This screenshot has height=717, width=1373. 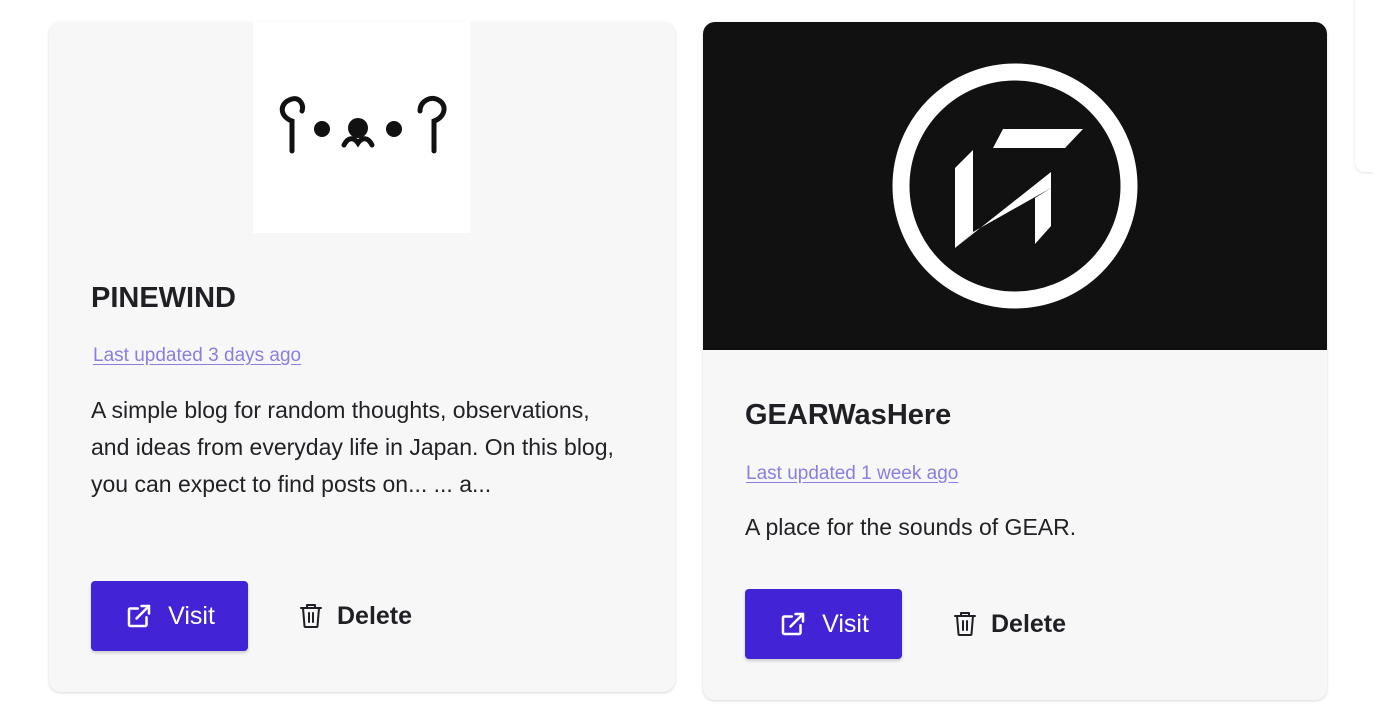 I want to click on last-updated-link: Last updated 1 week ago, so click(x=852, y=474).